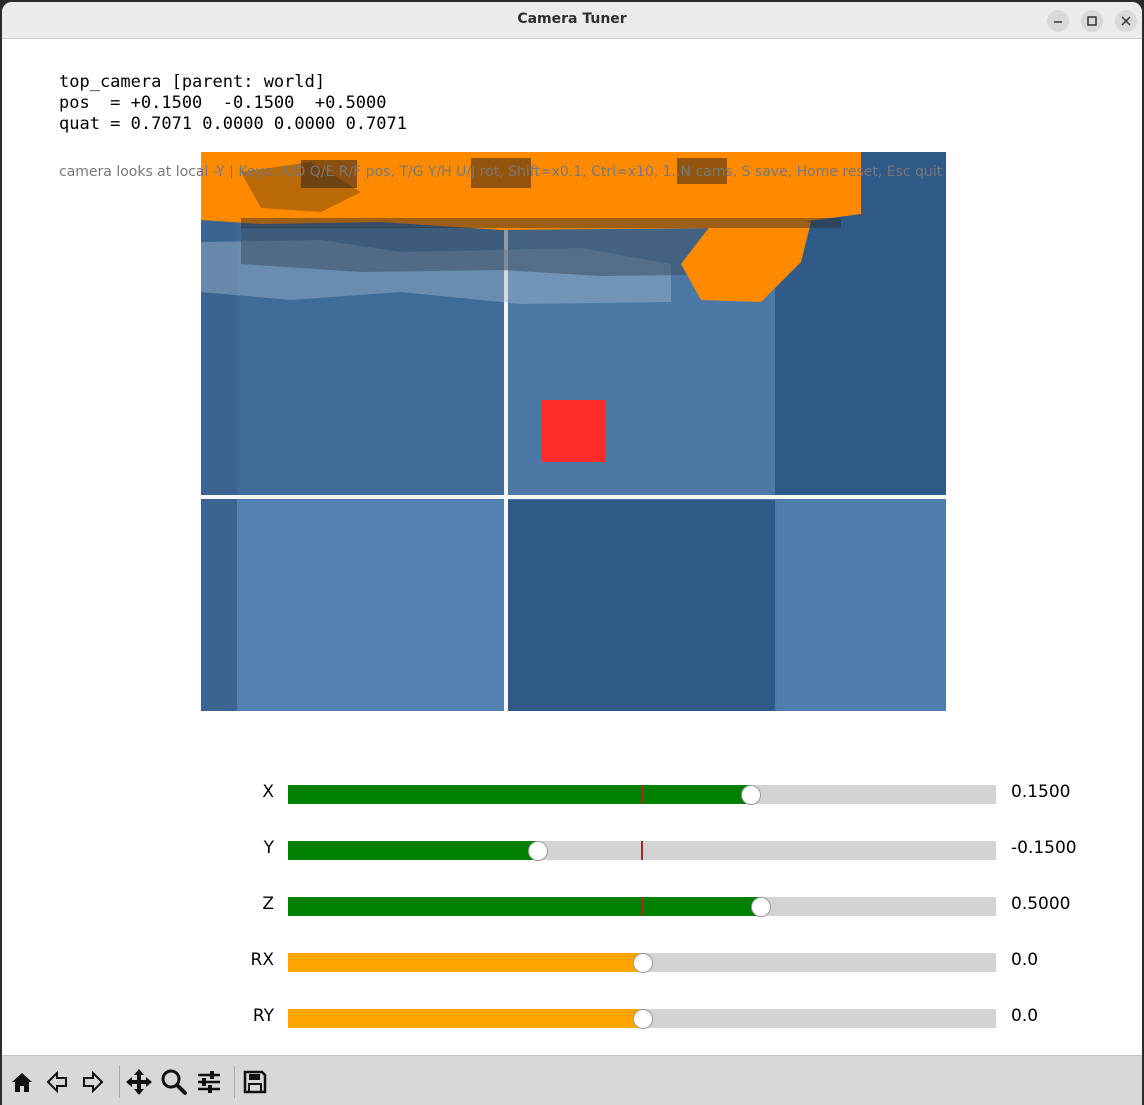 The width and height of the screenshot is (1144, 1105). I want to click on slider-z-center-marker, so click(642, 906).